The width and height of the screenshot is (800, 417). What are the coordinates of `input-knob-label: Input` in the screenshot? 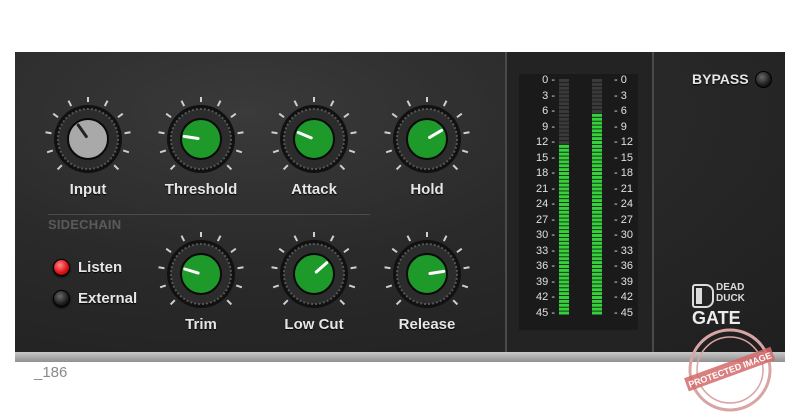 It's located at (88, 189).